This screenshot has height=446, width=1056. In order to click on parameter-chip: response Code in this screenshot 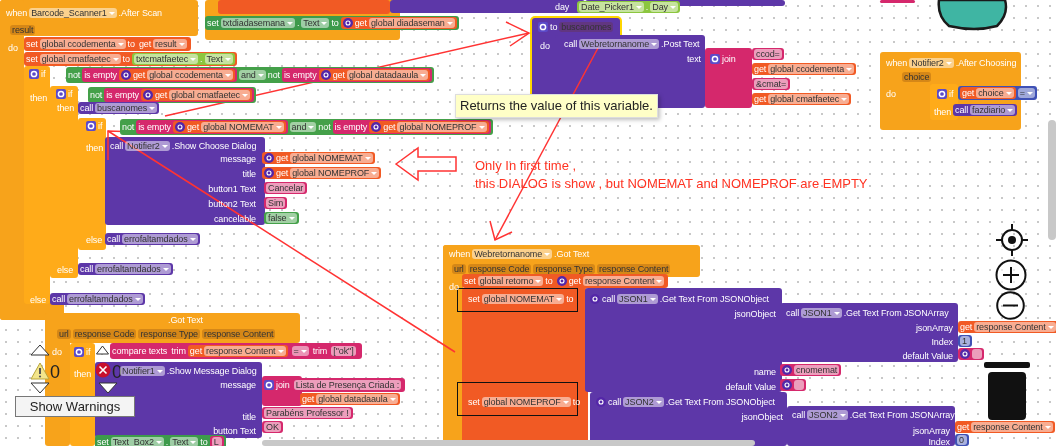, I will do `click(104, 334)`.